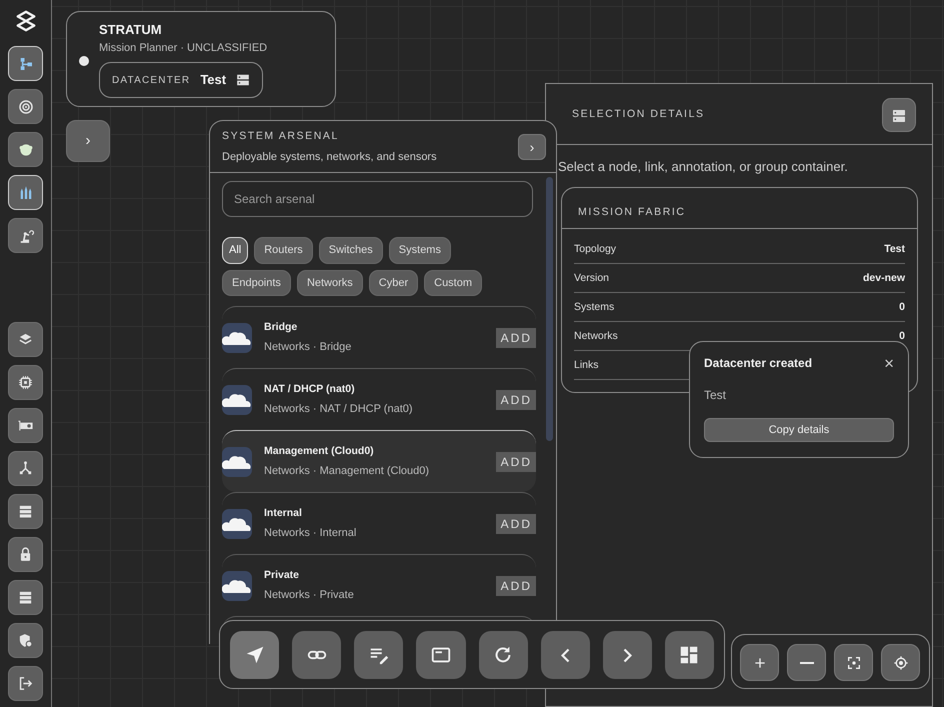 The height and width of the screenshot is (707, 944). What do you see at coordinates (595, 250) in the screenshot?
I see `row-label: Topology` at bounding box center [595, 250].